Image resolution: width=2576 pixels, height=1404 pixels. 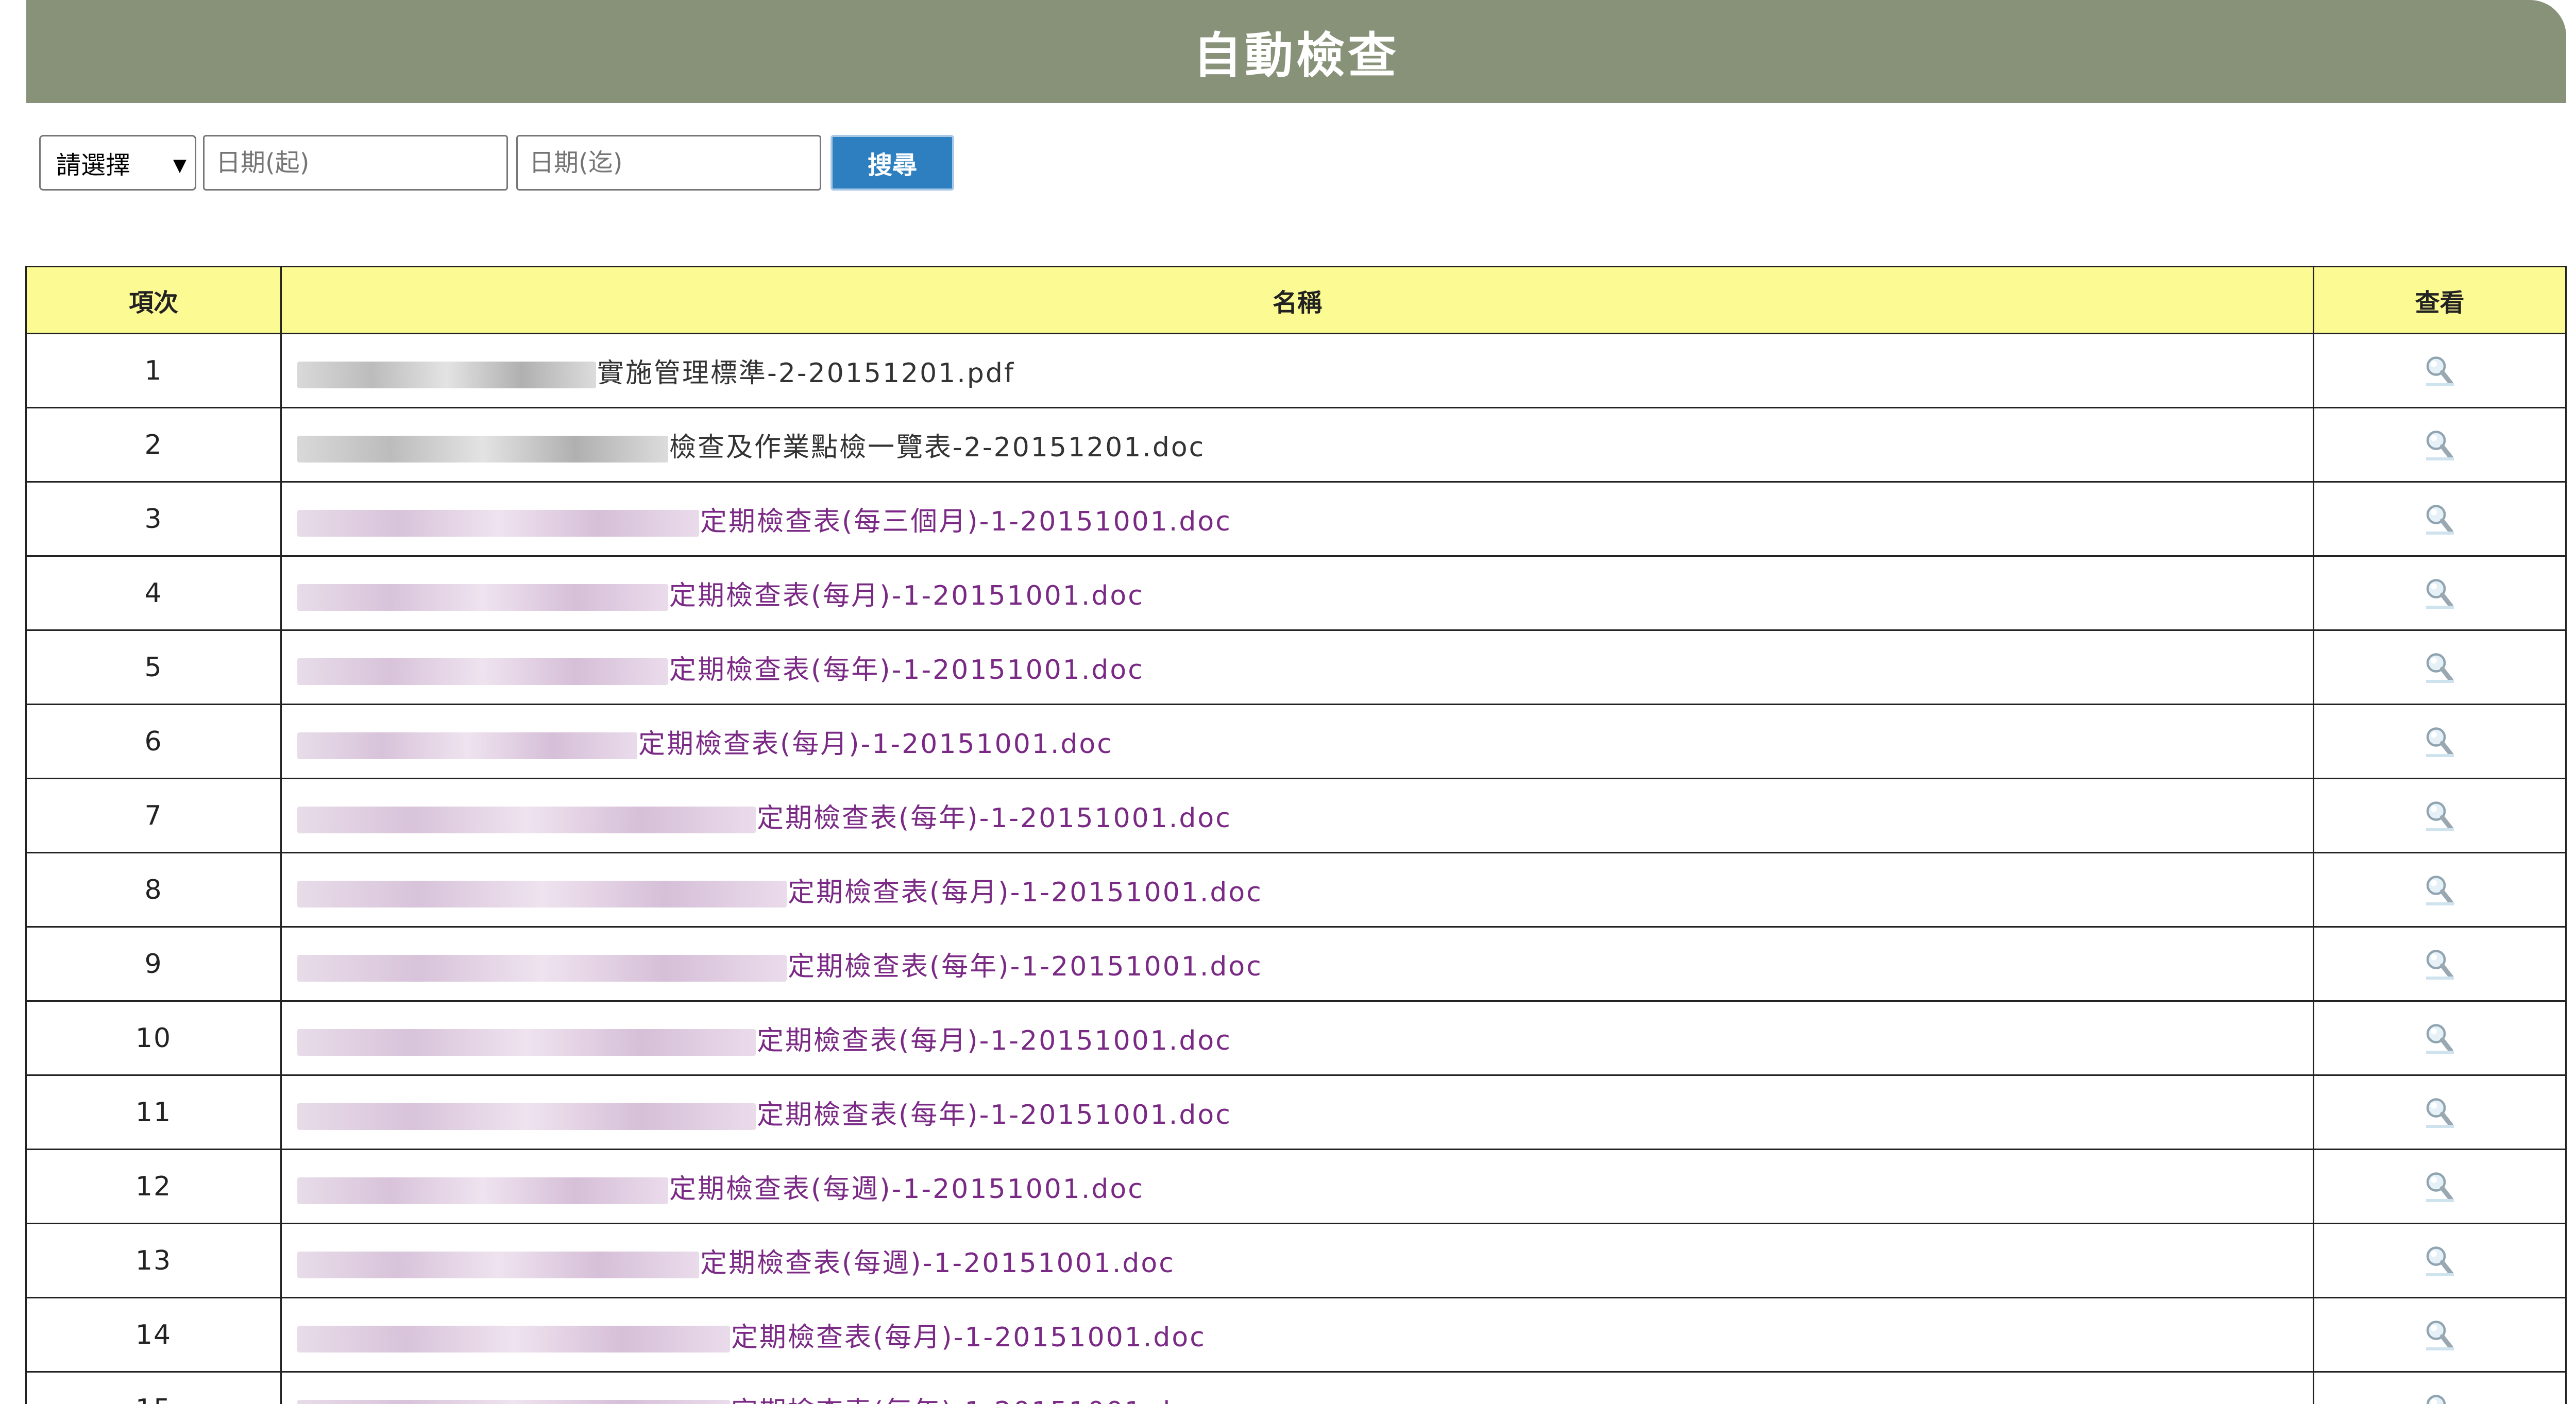 I want to click on row-name-cell: 檢查及作業點檢一覽表-2-20151201.doc, so click(x=1297, y=445).